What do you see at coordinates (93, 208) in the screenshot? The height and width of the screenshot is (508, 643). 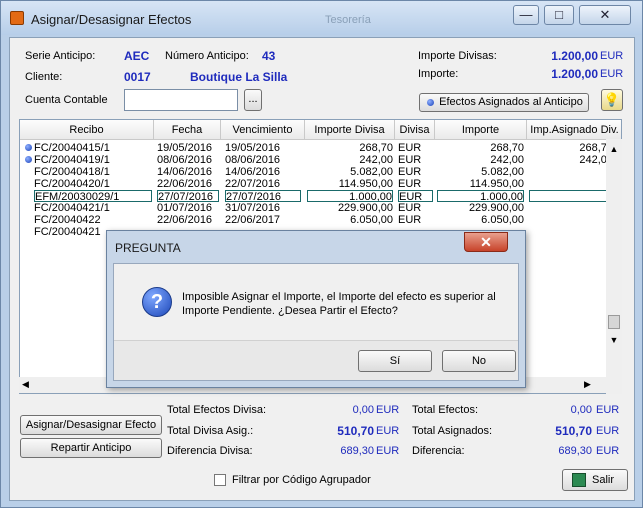 I see `cell-recibo: FC/20040421/1` at bounding box center [93, 208].